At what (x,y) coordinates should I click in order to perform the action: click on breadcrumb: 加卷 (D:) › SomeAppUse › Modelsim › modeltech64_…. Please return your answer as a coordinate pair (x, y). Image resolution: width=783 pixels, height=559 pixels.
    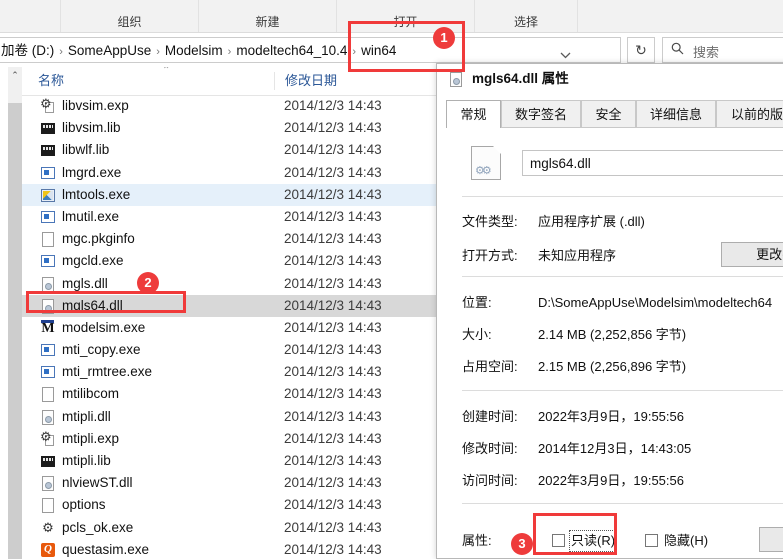
    Looking at the image, I should click on (198, 51).